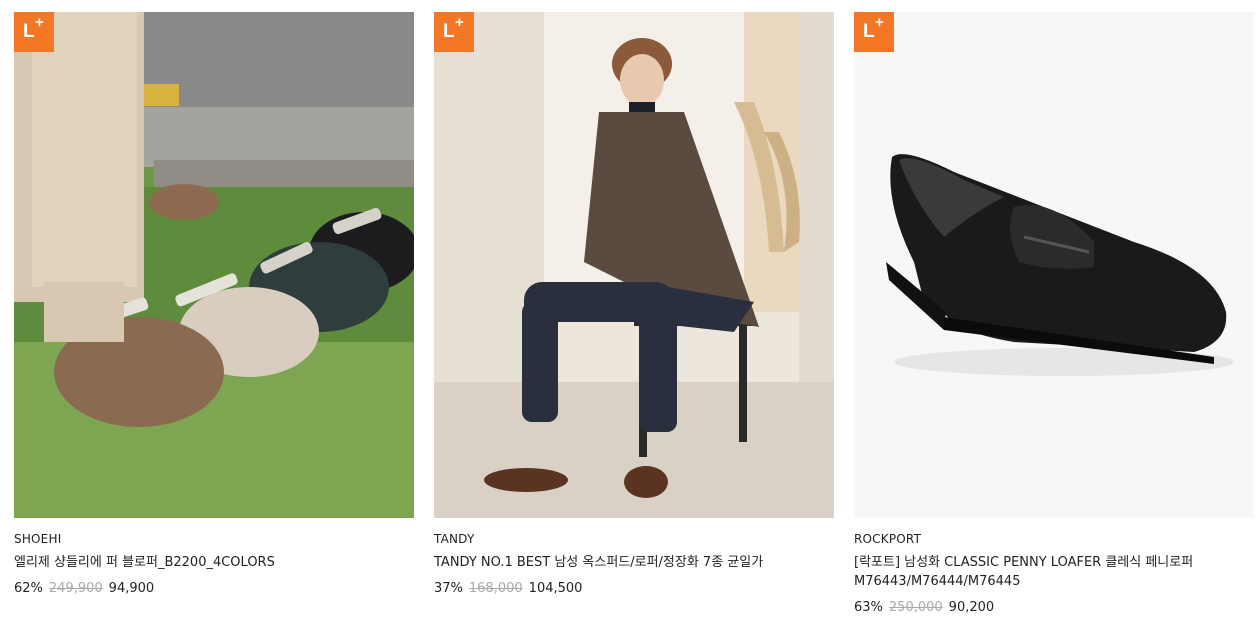  What do you see at coordinates (868, 607) in the screenshot?
I see `discount-rate: 63%` at bounding box center [868, 607].